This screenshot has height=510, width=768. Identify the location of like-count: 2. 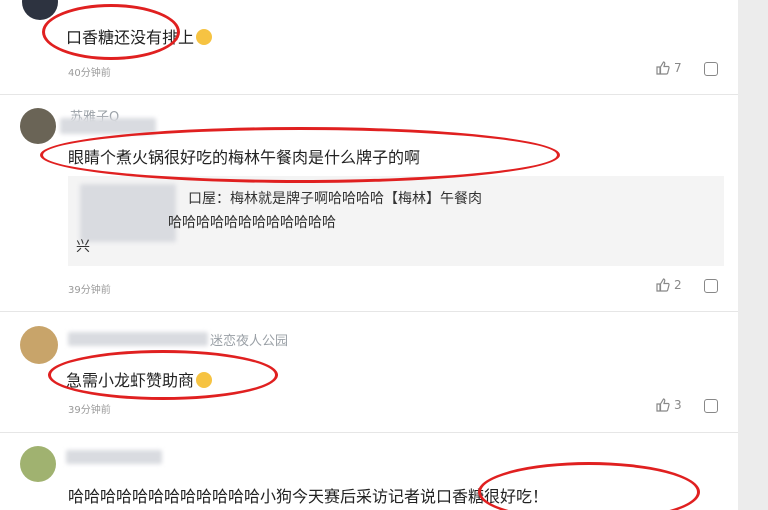
(678, 285).